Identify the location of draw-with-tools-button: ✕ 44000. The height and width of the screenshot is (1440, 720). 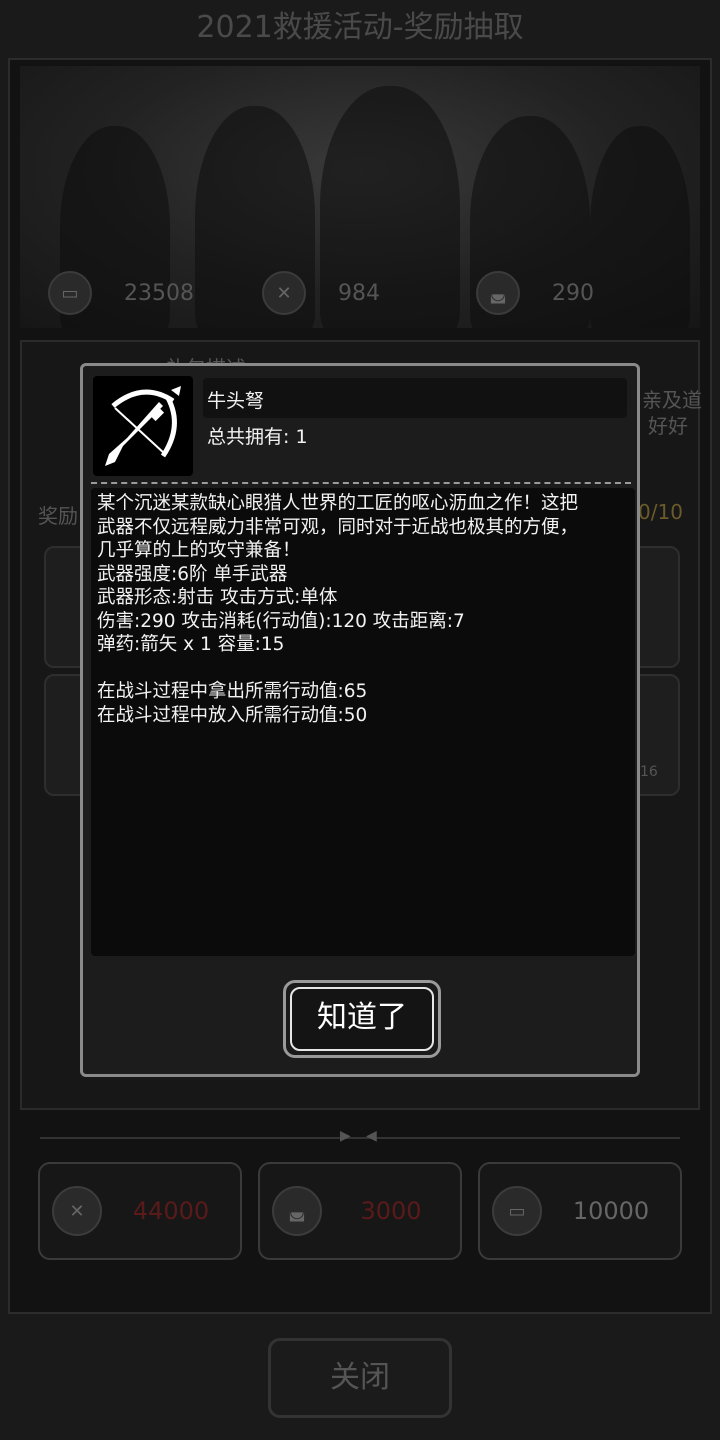
(140, 1211).